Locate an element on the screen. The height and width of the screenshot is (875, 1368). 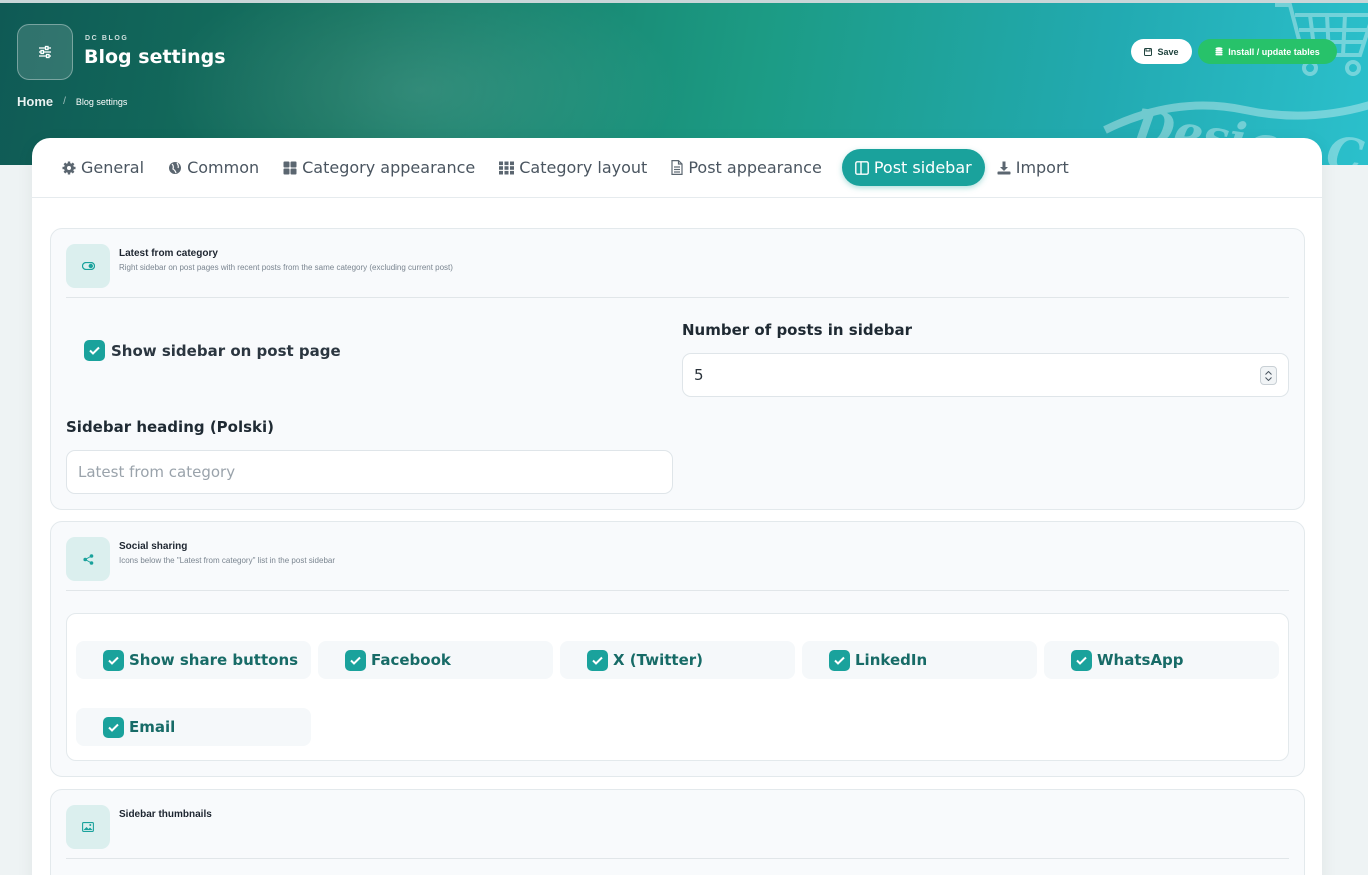
breadcrumb-current: Blog settings is located at coordinates (101, 101).